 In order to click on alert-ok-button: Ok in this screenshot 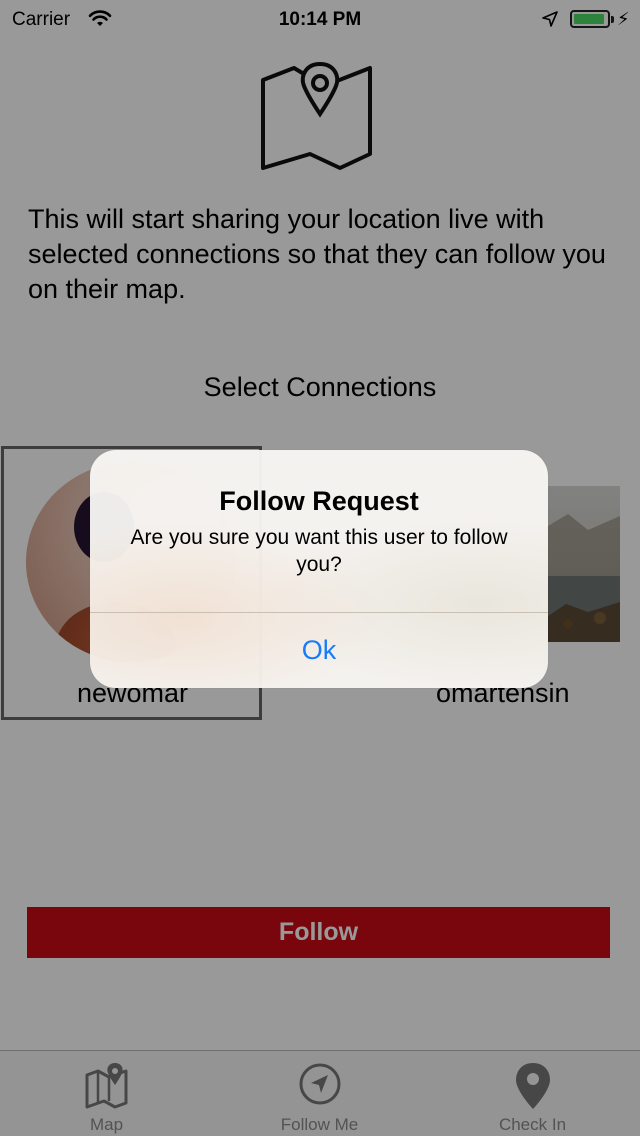, I will do `click(319, 650)`.